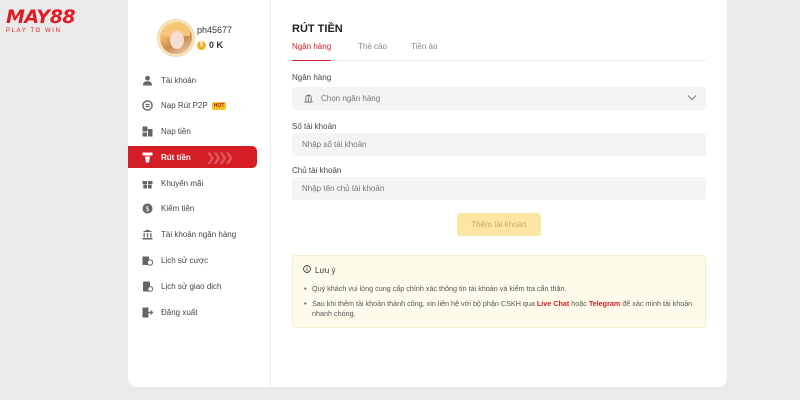 This screenshot has height=400, width=800. I want to click on sidebar-item-withdraw: Rút tiền ❯❯❯❯, so click(192, 157).